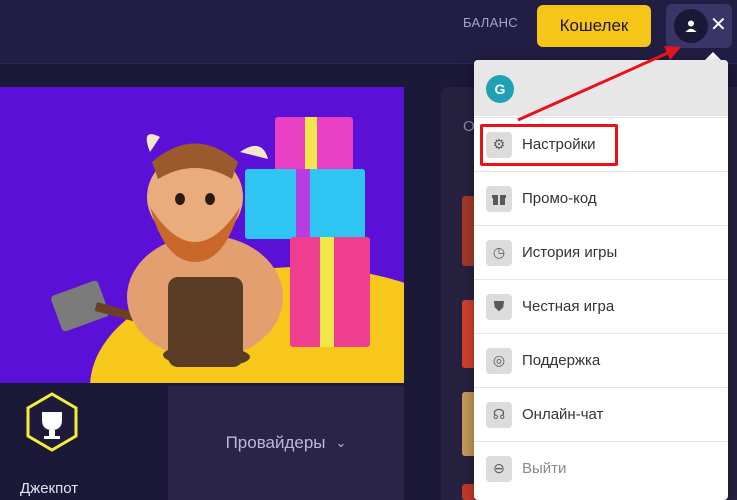 This screenshot has width=737, height=500. Describe the element at coordinates (599, 84) in the screenshot. I see `annotation-arrow` at that location.